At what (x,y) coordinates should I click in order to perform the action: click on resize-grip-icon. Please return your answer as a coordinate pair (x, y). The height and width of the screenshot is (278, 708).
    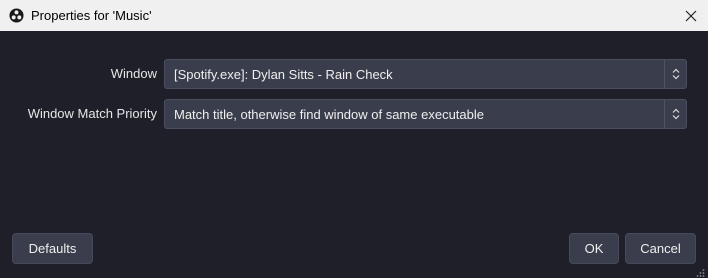
    Looking at the image, I should click on (700, 271).